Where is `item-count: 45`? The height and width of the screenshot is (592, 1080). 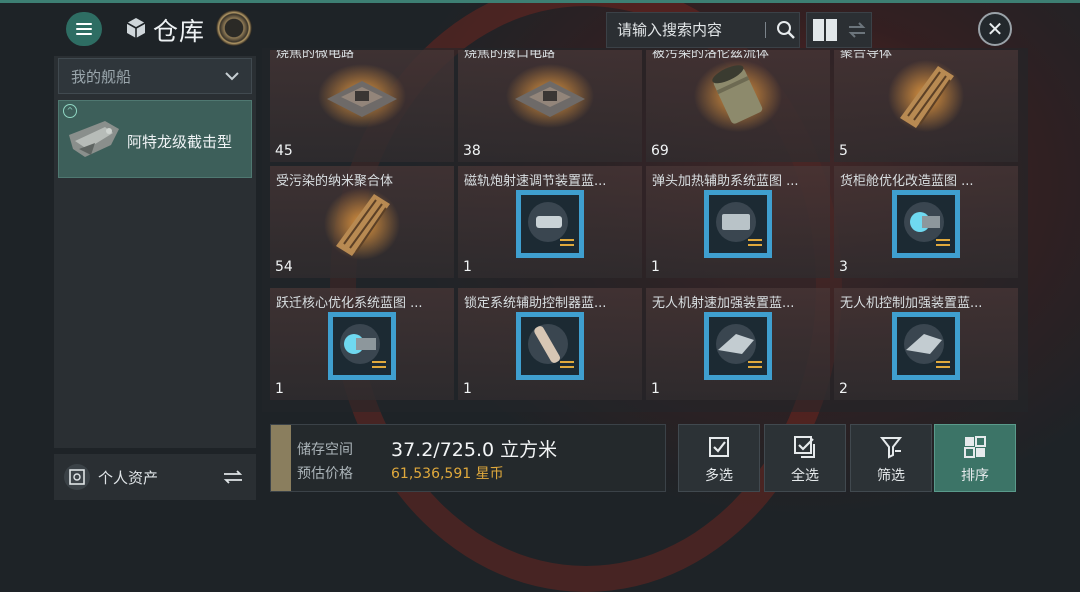
item-count: 45 is located at coordinates (284, 151).